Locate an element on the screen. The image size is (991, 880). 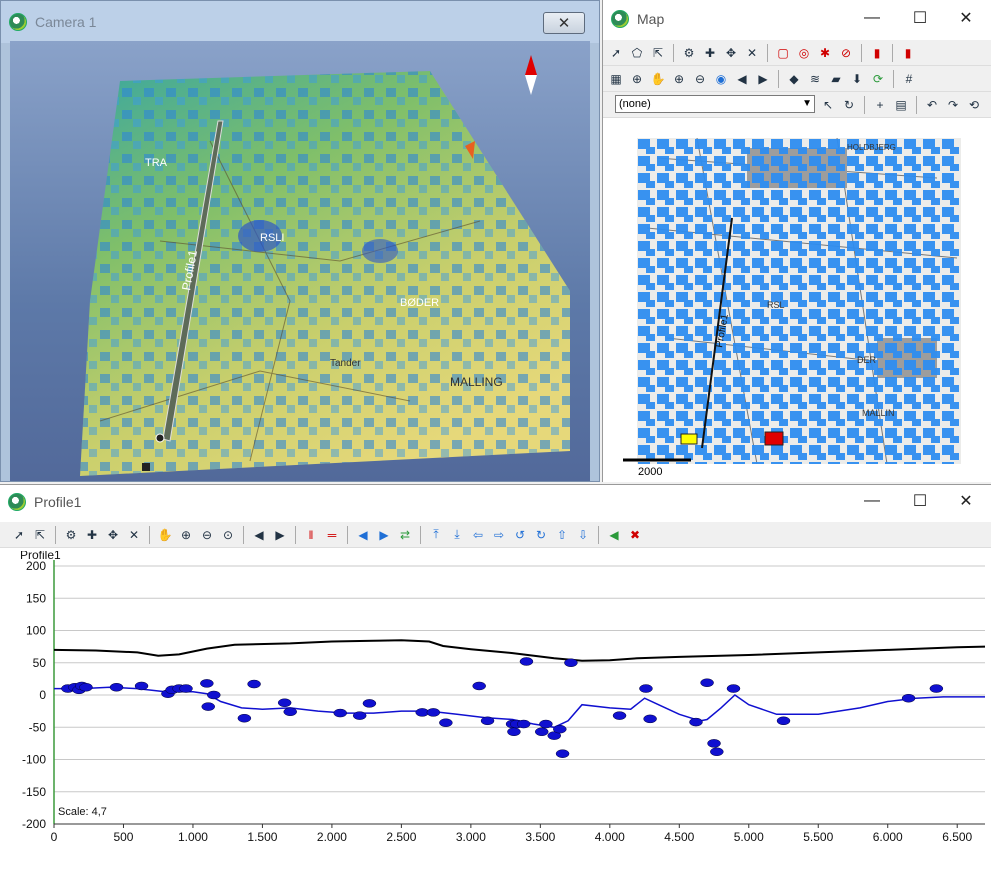
plus-icon: + is located at coordinates (880, 105).